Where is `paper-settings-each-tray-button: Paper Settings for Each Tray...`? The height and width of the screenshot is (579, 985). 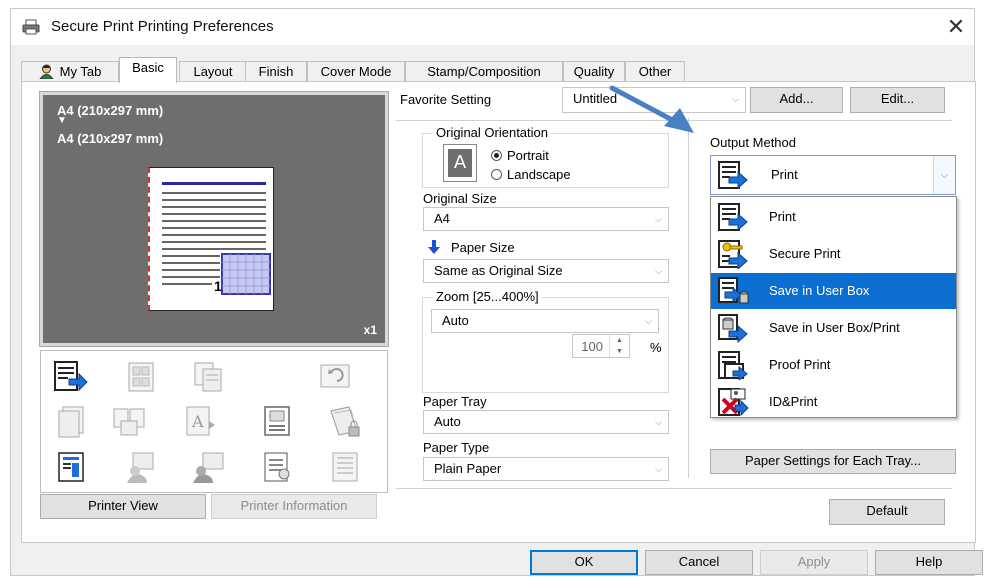
paper-settings-each-tray-button: Paper Settings for Each Tray... is located at coordinates (833, 461).